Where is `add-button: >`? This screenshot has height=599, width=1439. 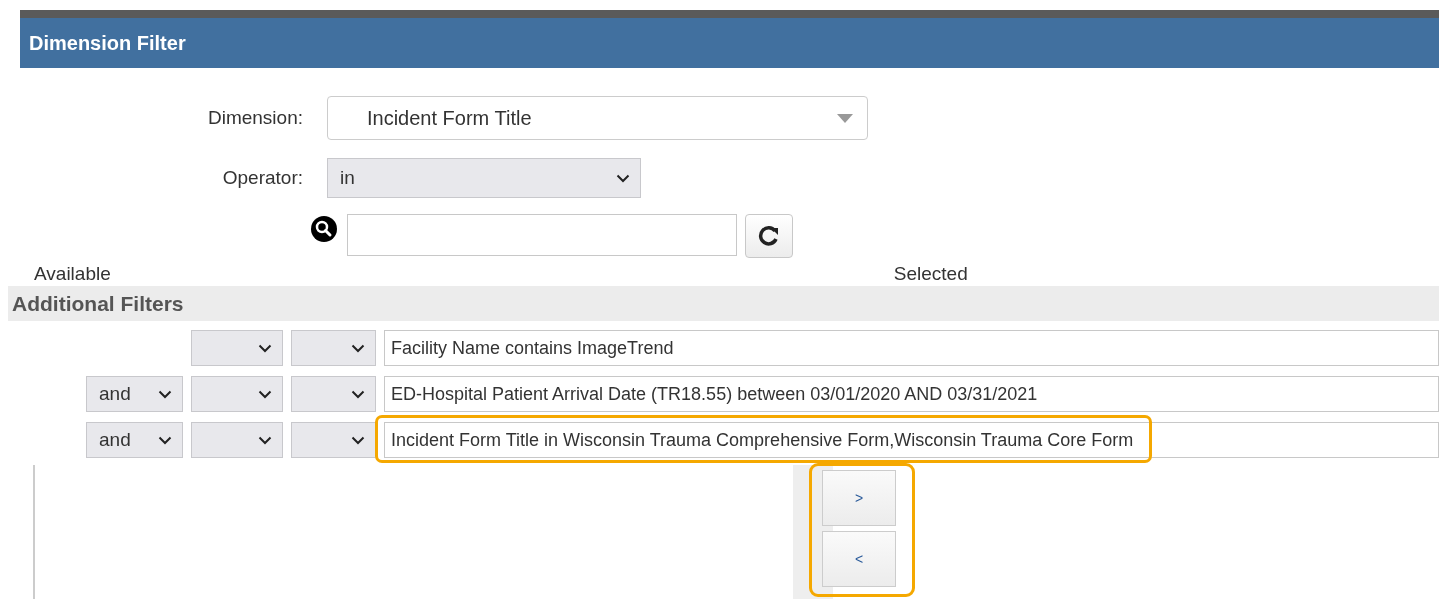
add-button: > is located at coordinates (859, 498).